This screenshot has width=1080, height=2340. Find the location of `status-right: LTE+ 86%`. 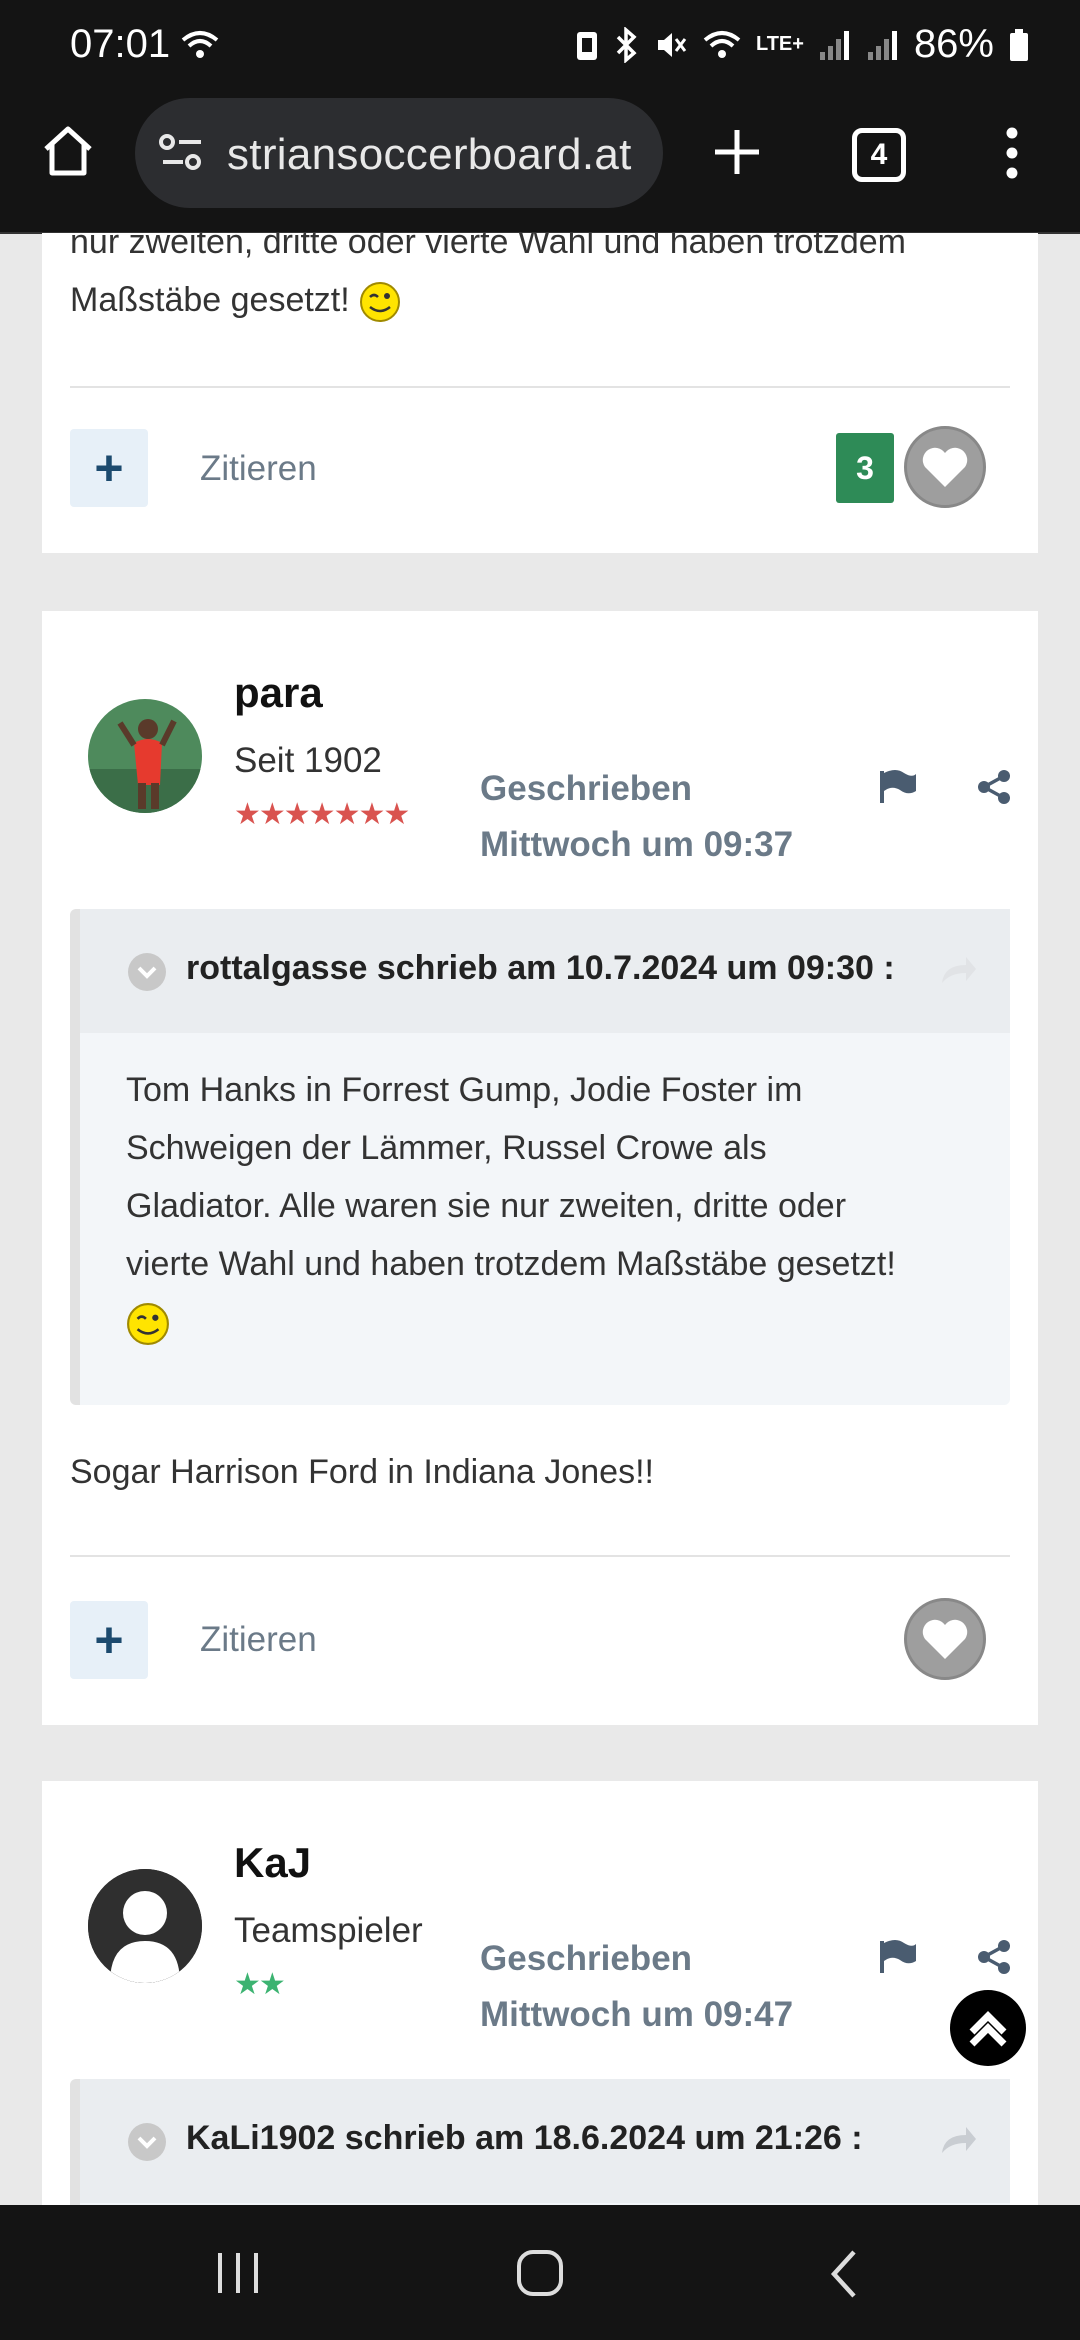

status-right: LTE+ 86% is located at coordinates (802, 44).